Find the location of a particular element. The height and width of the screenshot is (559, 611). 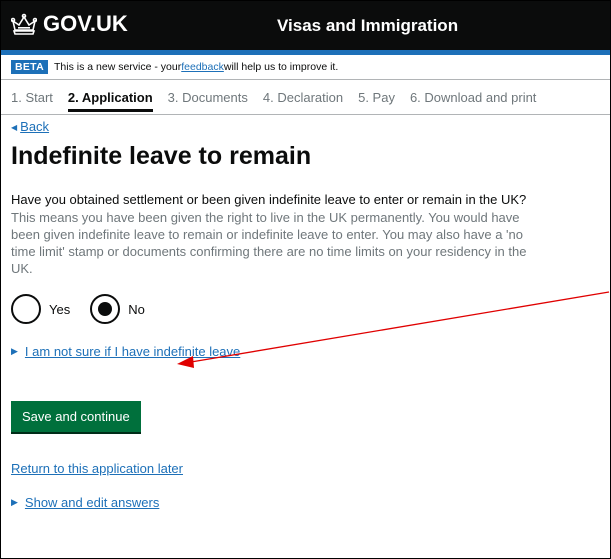

step-pay: 5. Pay is located at coordinates (376, 97).